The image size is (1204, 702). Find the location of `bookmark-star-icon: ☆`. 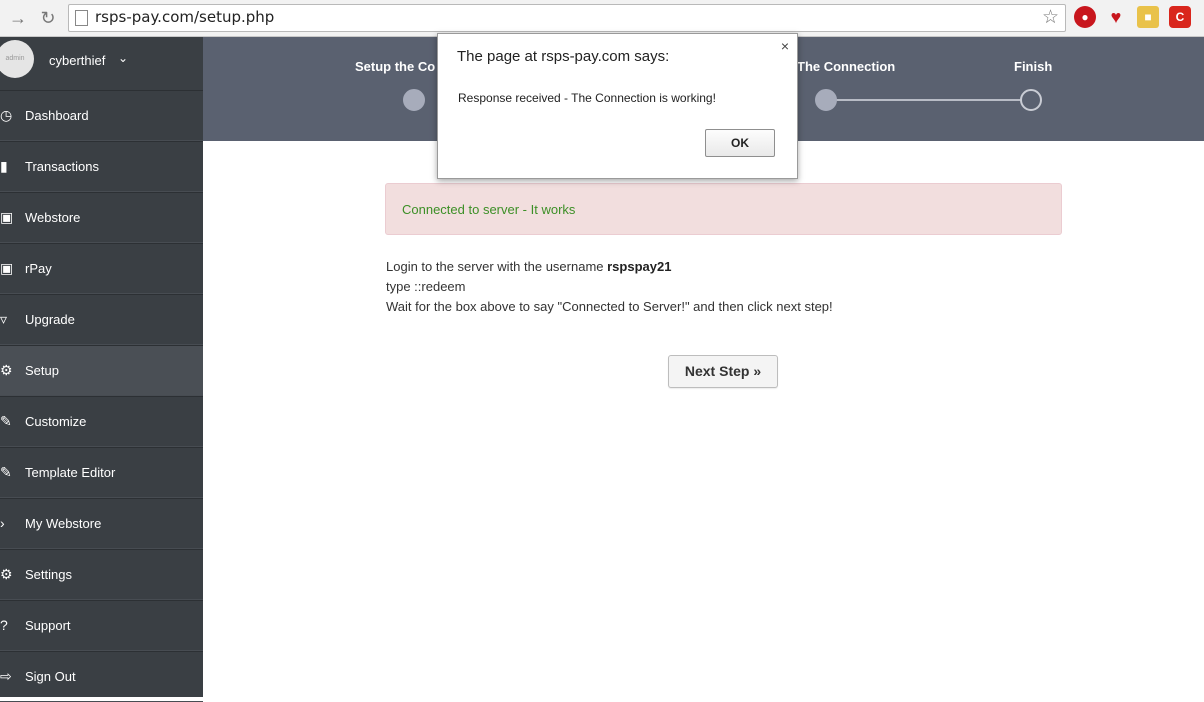

bookmark-star-icon: ☆ is located at coordinates (1050, 17).